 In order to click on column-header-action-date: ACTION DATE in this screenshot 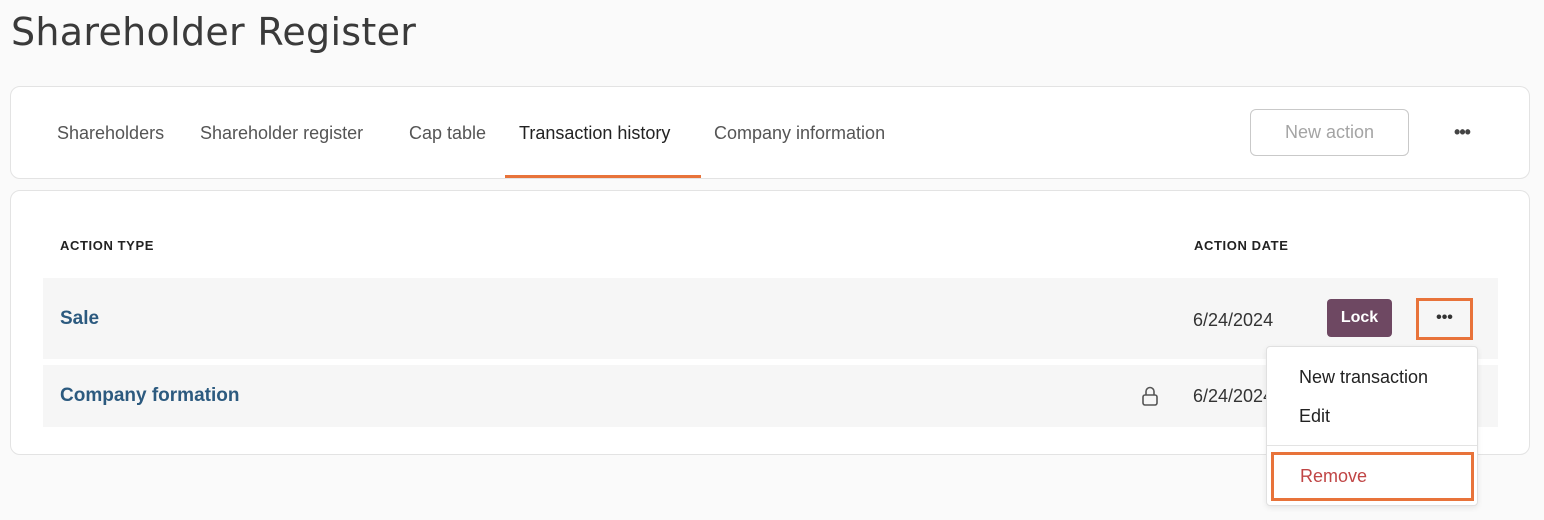, I will do `click(1241, 245)`.